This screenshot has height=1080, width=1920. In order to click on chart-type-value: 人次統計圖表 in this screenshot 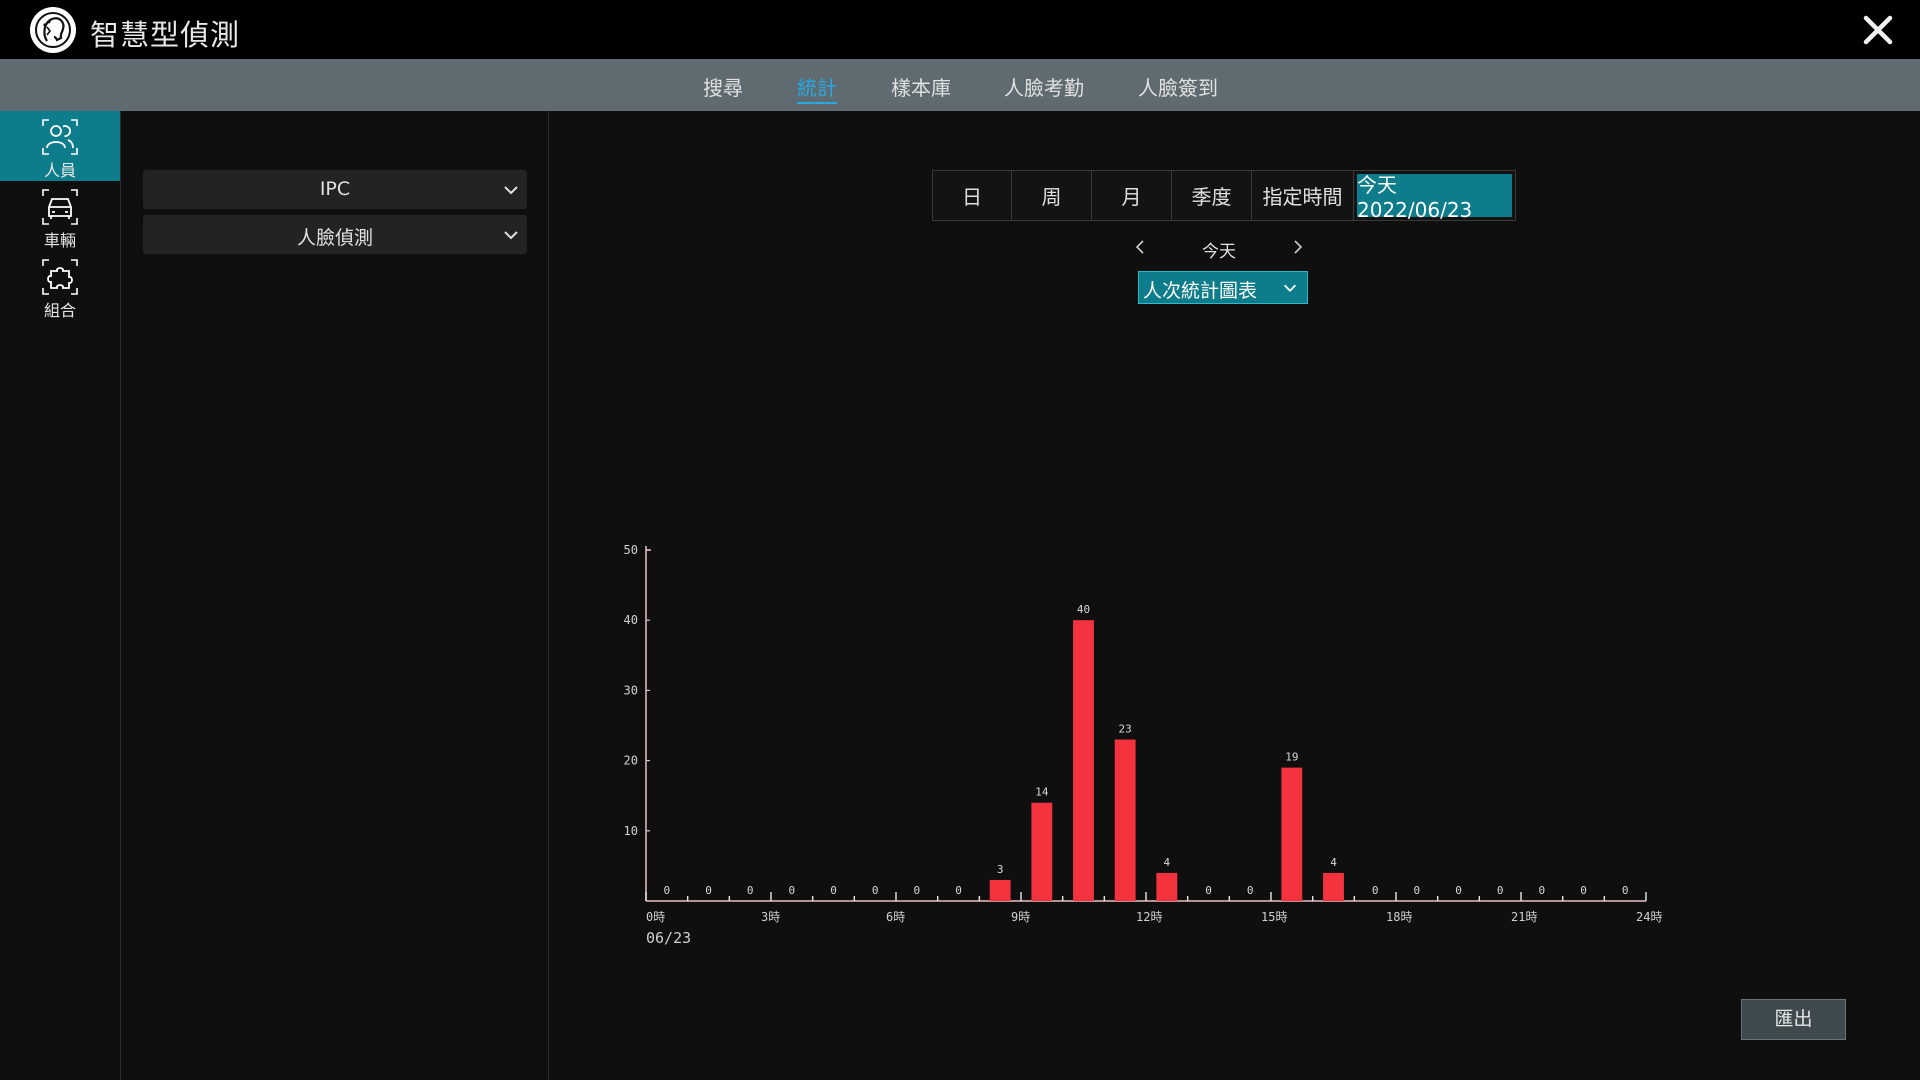, I will do `click(1200, 291)`.